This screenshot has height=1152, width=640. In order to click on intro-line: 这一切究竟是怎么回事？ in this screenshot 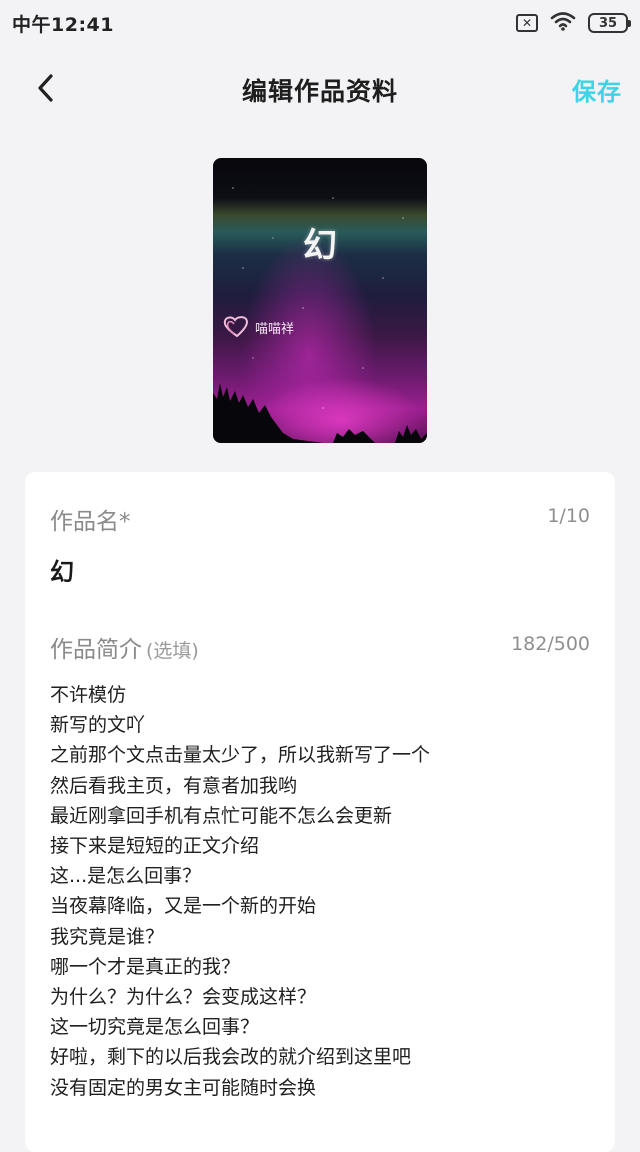, I will do `click(155, 1027)`.